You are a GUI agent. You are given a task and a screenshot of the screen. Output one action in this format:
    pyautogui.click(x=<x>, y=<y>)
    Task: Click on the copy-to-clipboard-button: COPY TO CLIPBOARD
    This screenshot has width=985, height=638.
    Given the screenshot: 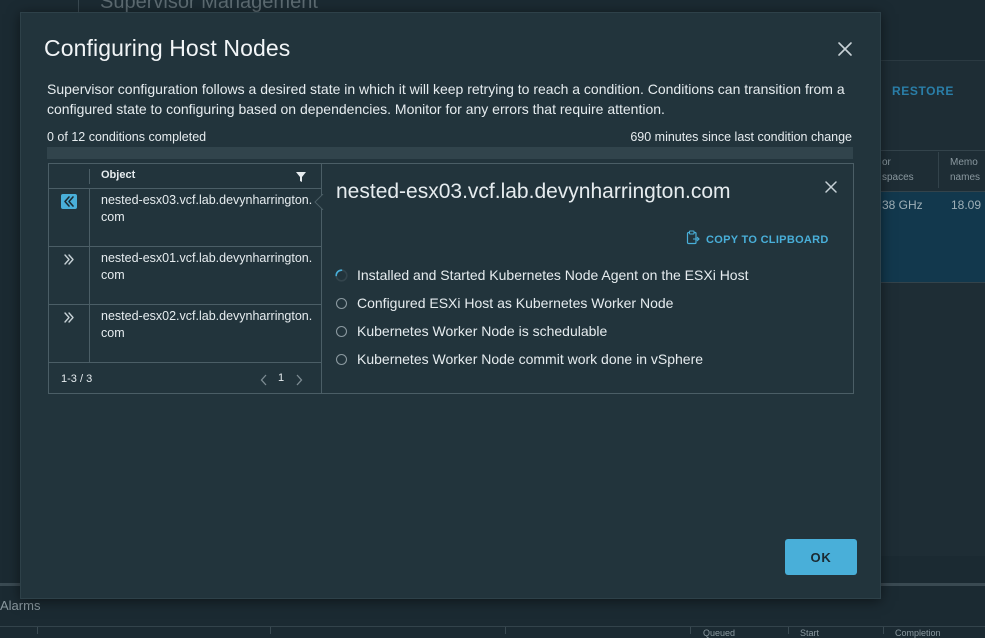 What is the action you would take?
    pyautogui.click(x=757, y=240)
    